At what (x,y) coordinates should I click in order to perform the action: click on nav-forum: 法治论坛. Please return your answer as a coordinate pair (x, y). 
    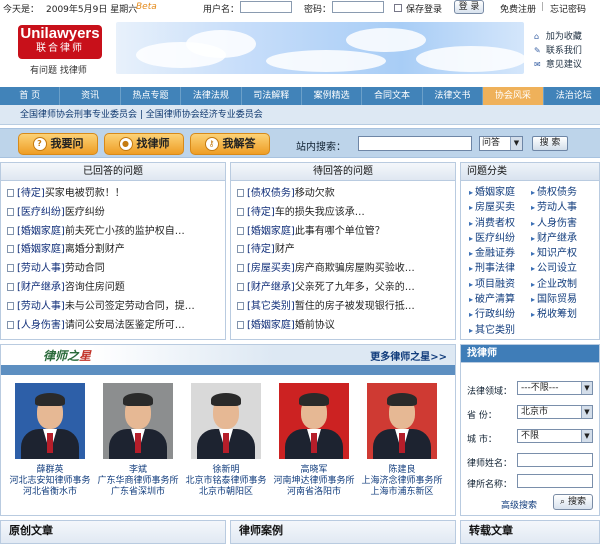
    Looking at the image, I should click on (572, 96).